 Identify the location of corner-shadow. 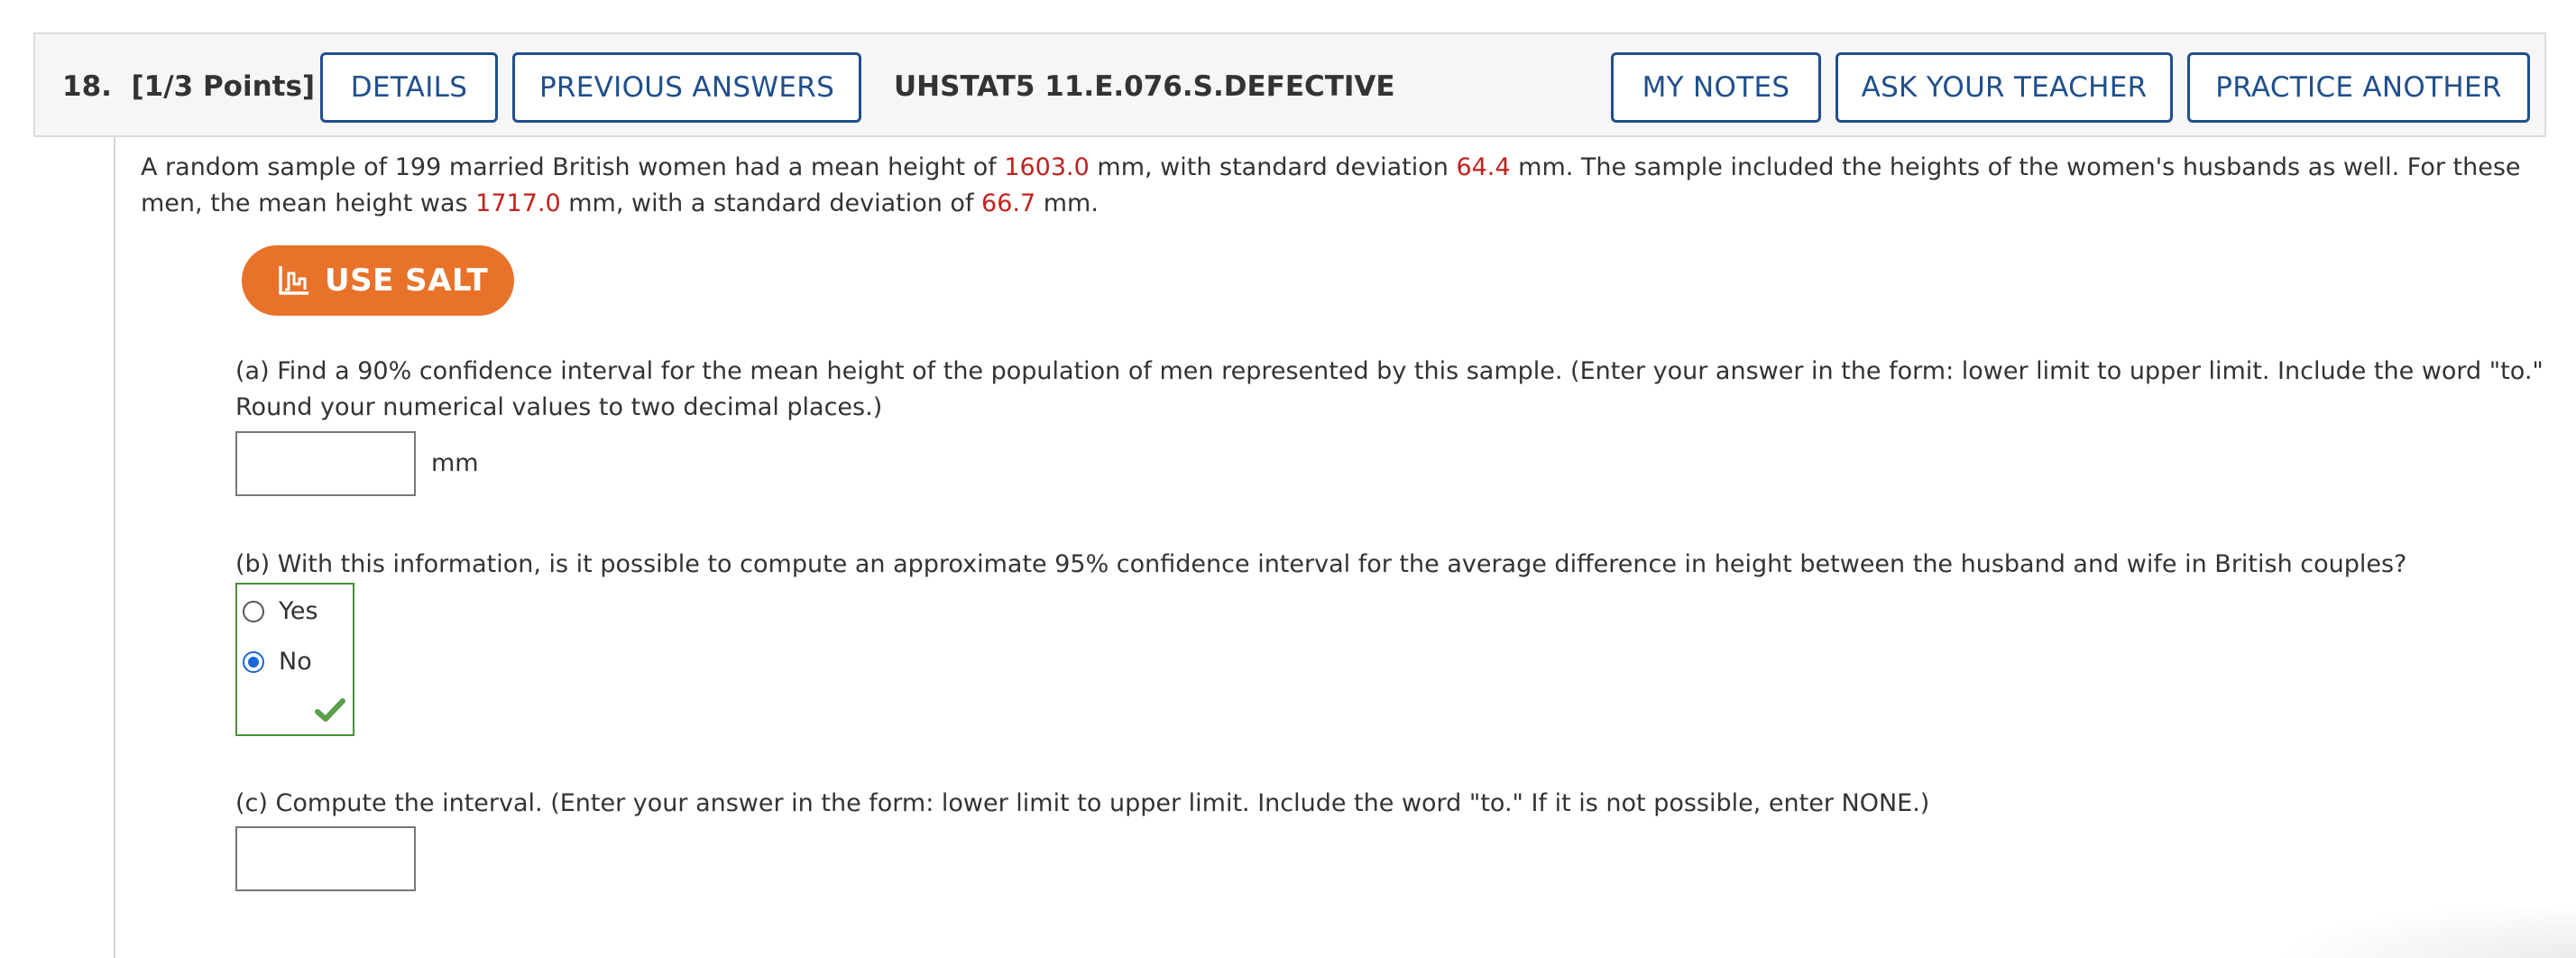
(2425, 930).